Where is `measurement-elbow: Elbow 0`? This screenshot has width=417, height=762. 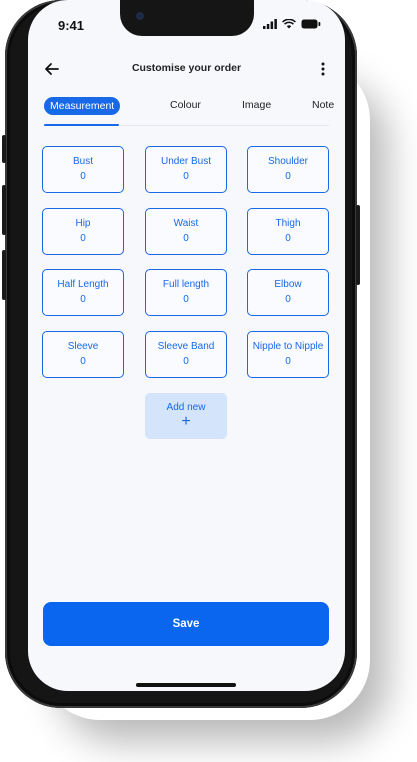
measurement-elbow: Elbow 0 is located at coordinates (288, 292).